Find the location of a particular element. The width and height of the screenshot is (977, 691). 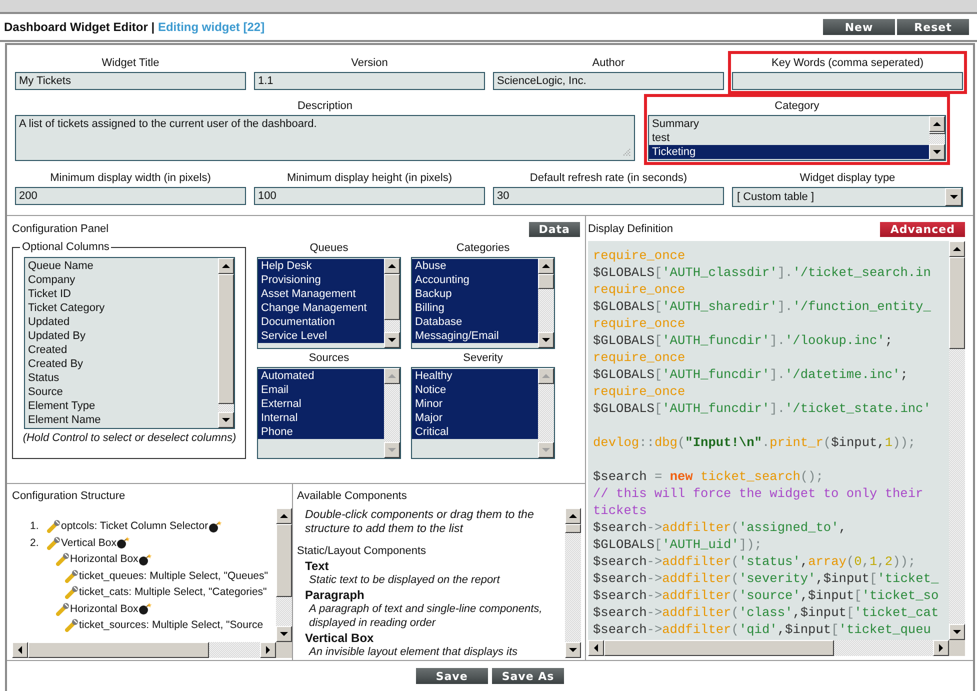

list-item: Asset Management is located at coordinates (321, 294).